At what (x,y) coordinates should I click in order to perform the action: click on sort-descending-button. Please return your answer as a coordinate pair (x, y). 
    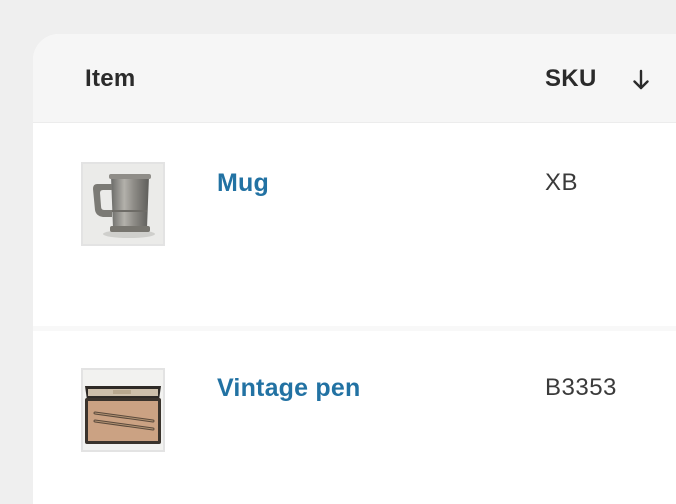
    Looking at the image, I should click on (641, 80).